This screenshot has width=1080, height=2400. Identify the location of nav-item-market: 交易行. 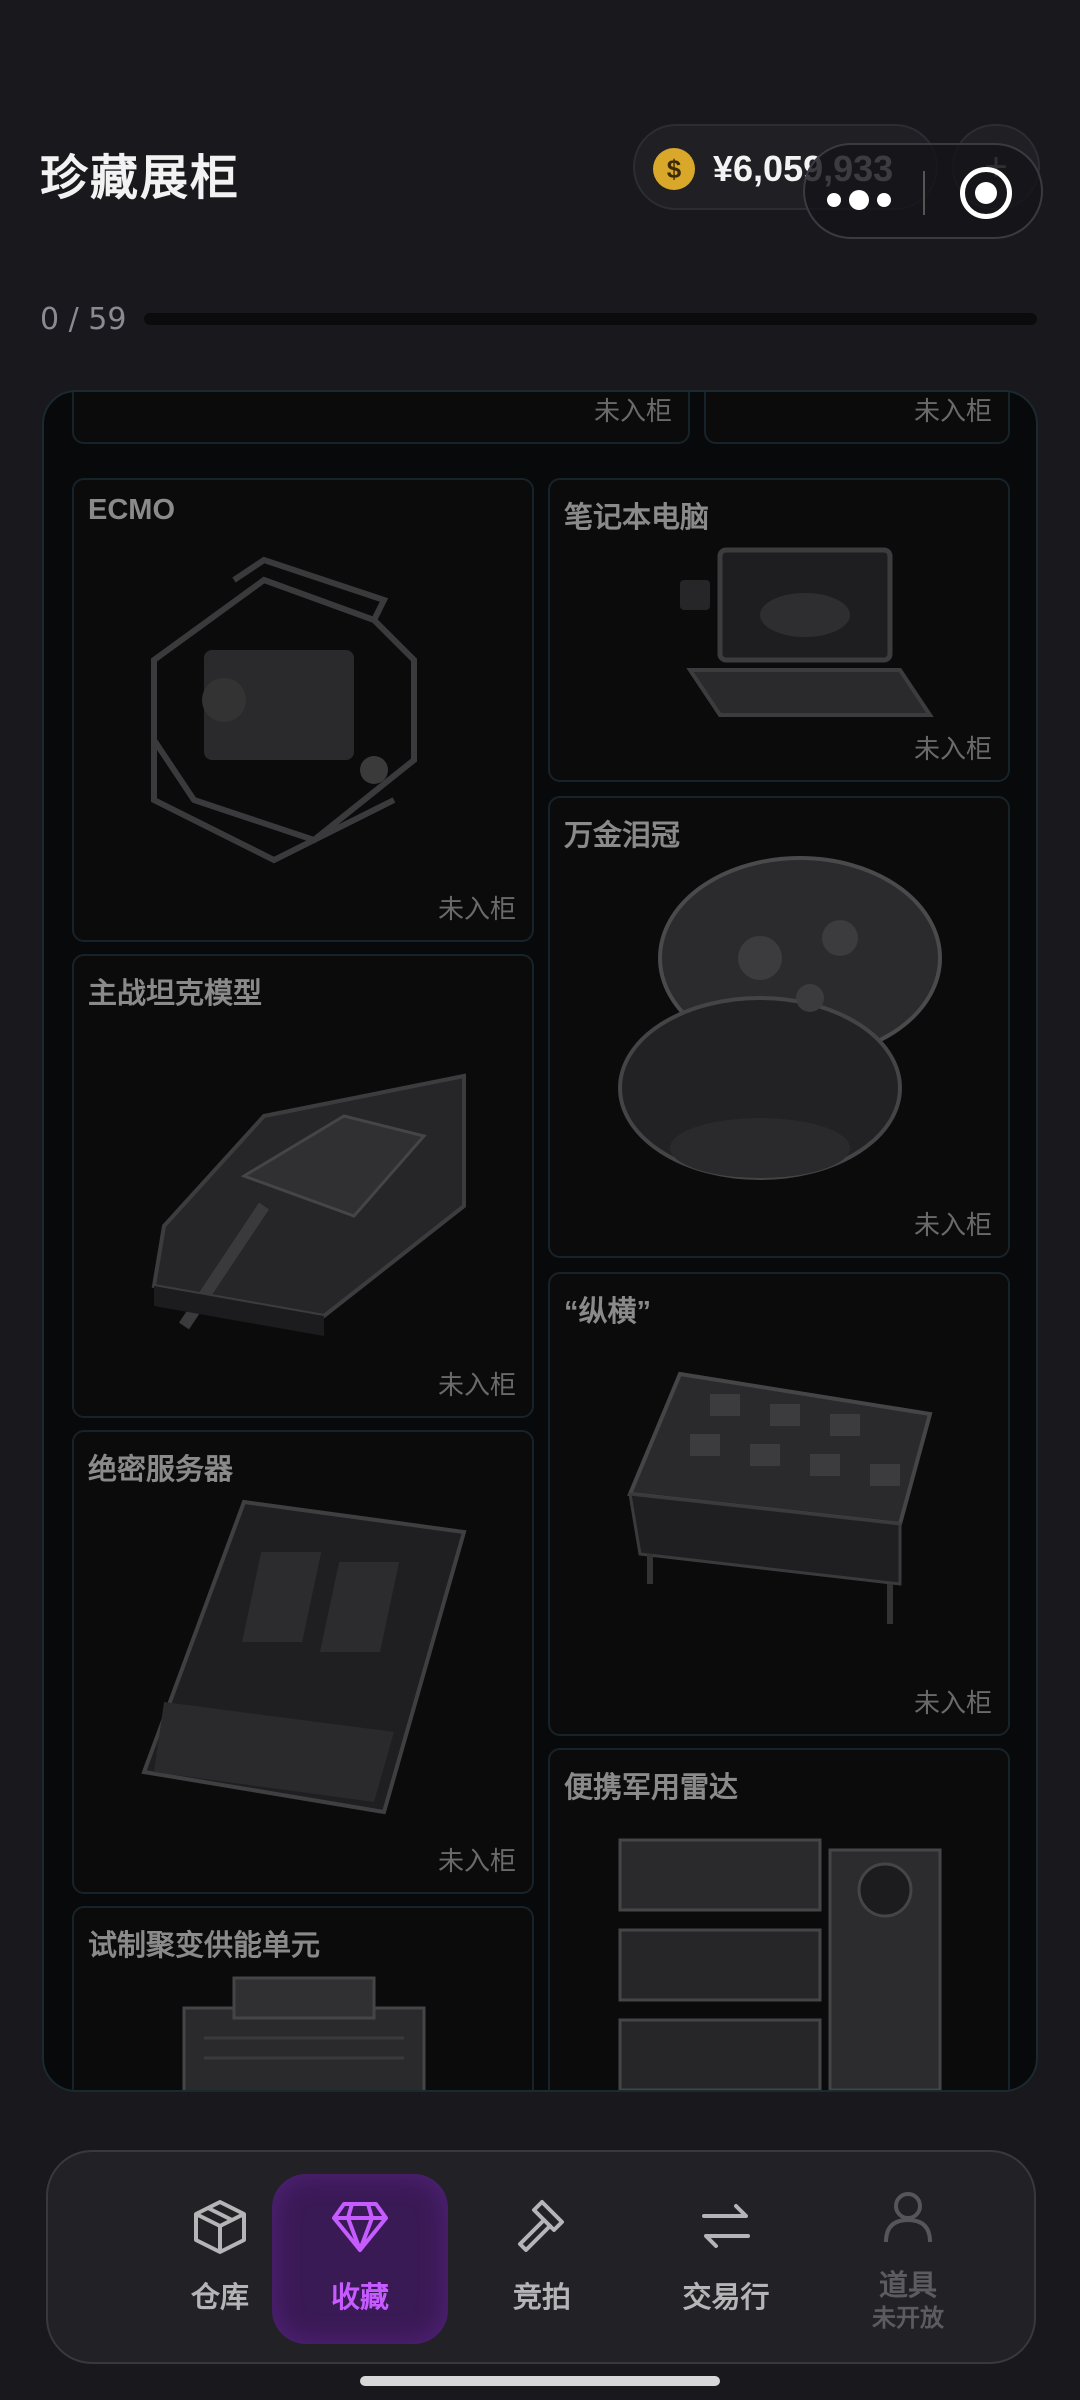
(726, 2259).